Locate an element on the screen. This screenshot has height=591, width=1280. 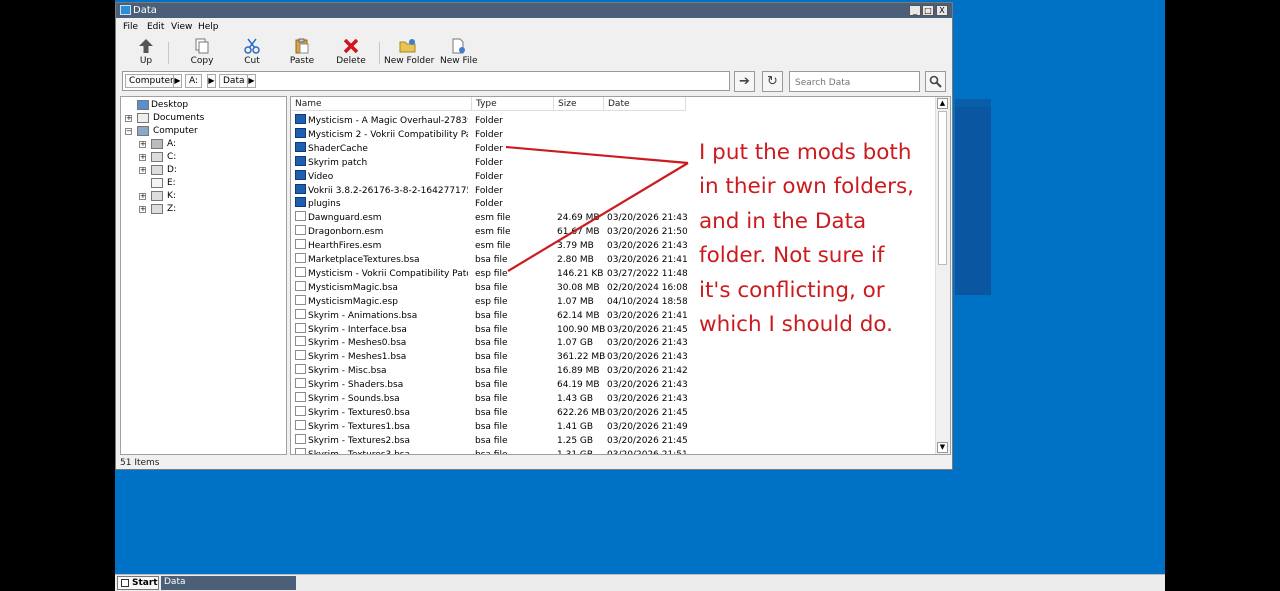
cell-size: 1.43 GB is located at coordinates (575, 399).